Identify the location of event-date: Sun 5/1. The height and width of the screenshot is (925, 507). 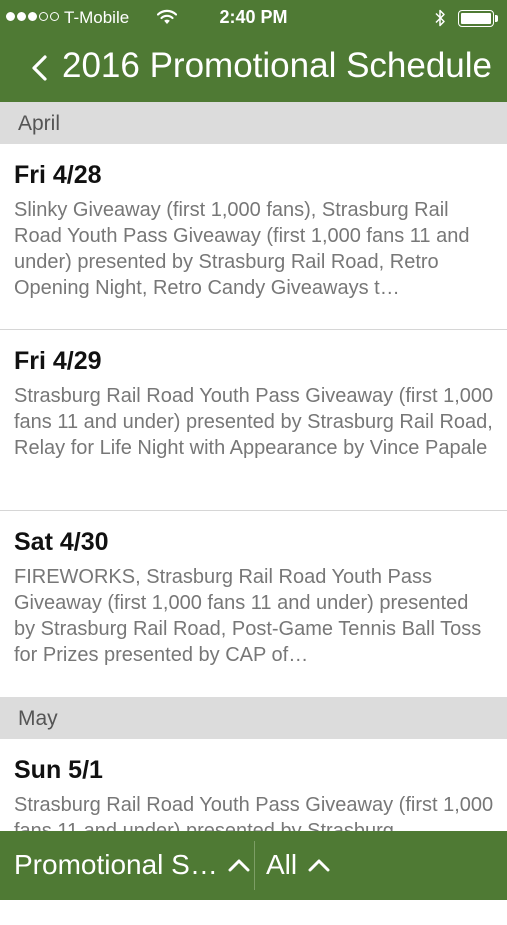
(58, 770).